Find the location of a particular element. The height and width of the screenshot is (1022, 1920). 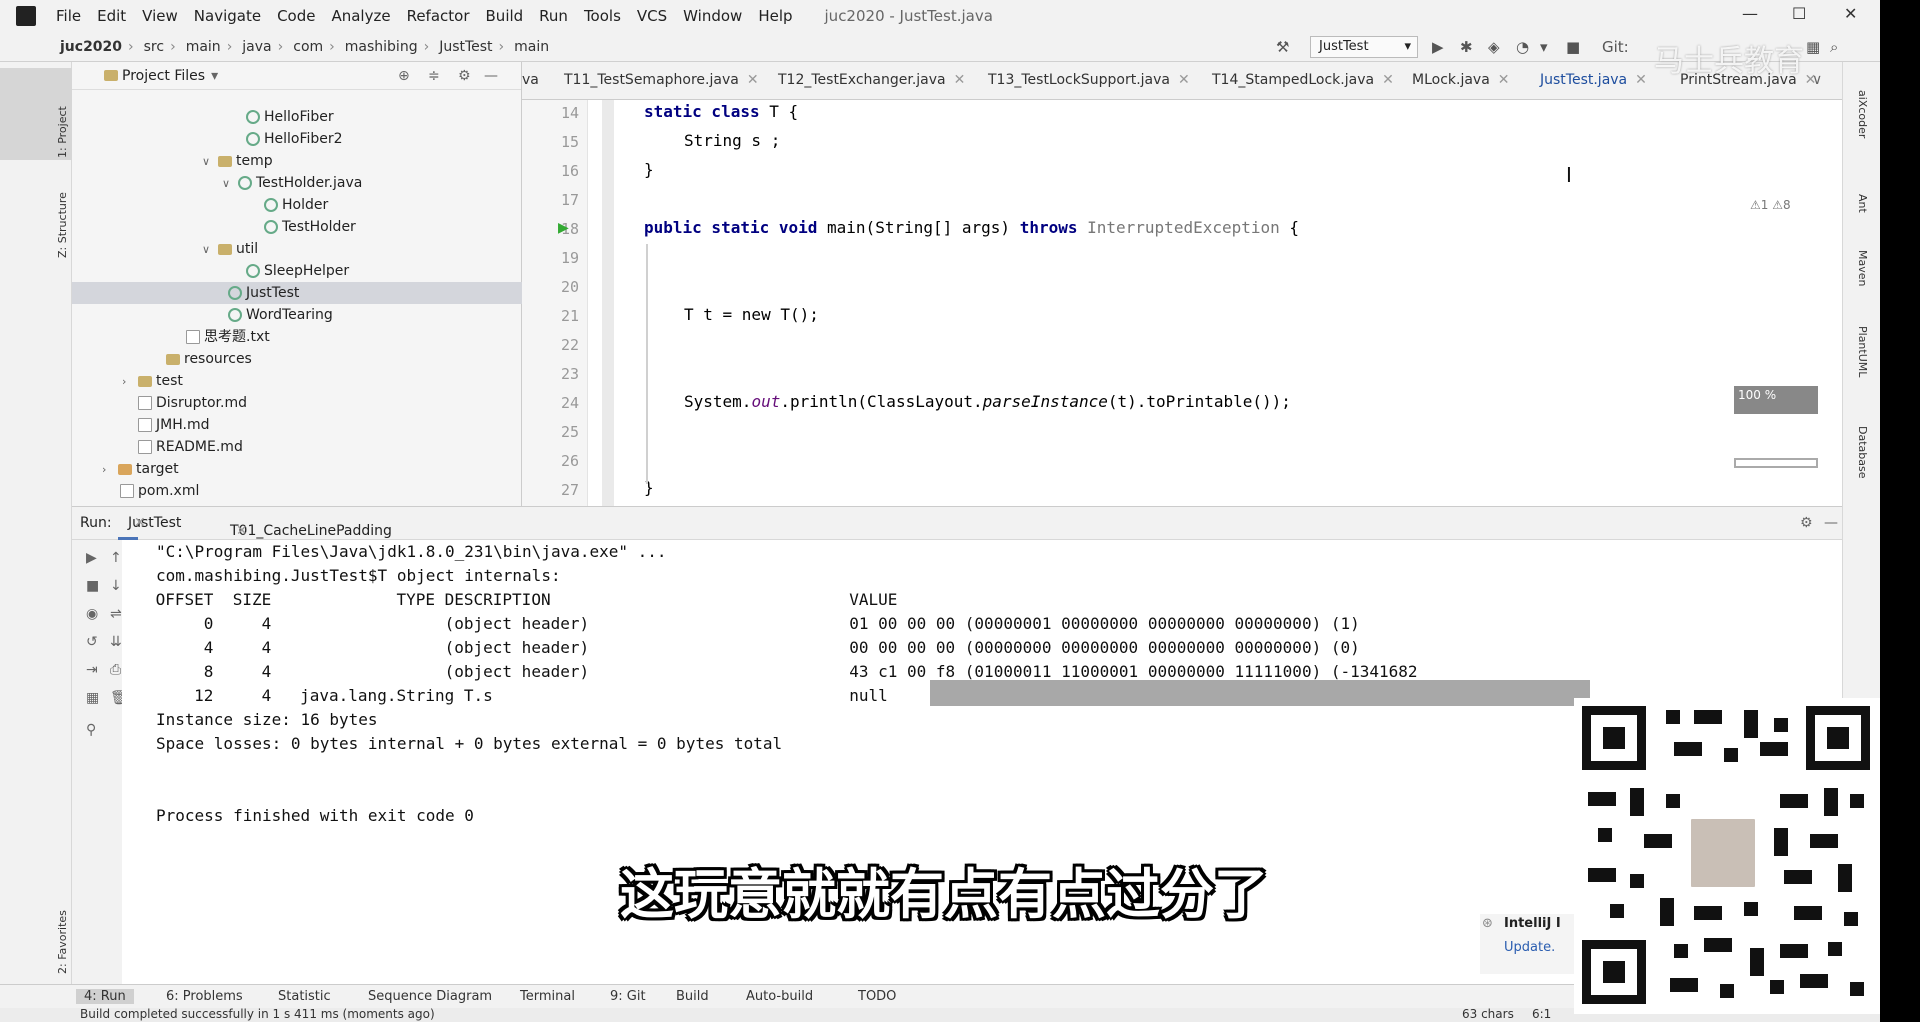

editor-tab: T12_TestExchanger.java ✕ is located at coordinates (871, 80).